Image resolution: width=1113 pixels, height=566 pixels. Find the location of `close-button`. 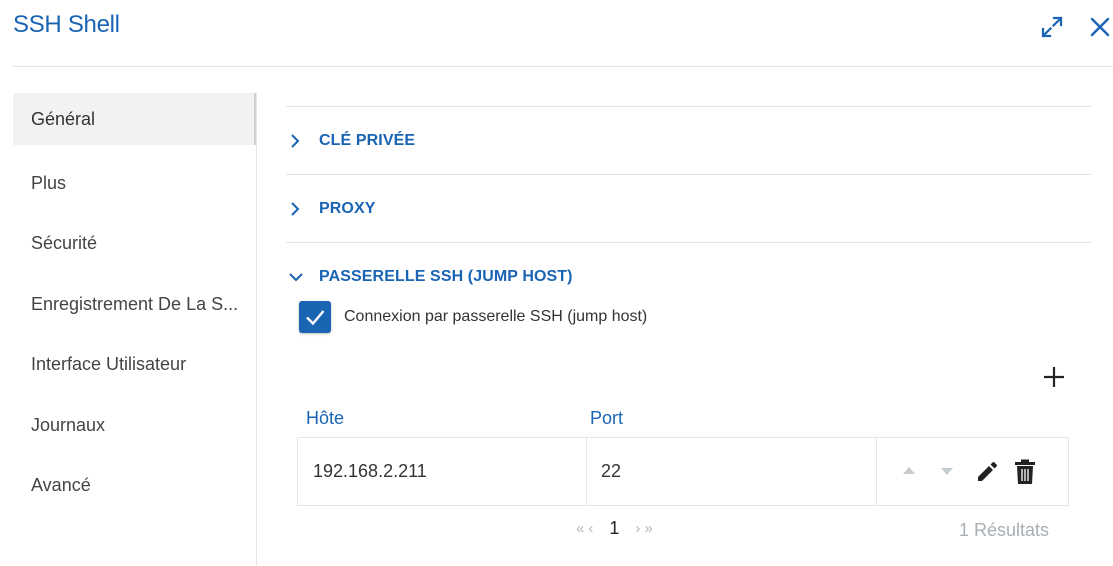

close-button is located at coordinates (1099, 27).